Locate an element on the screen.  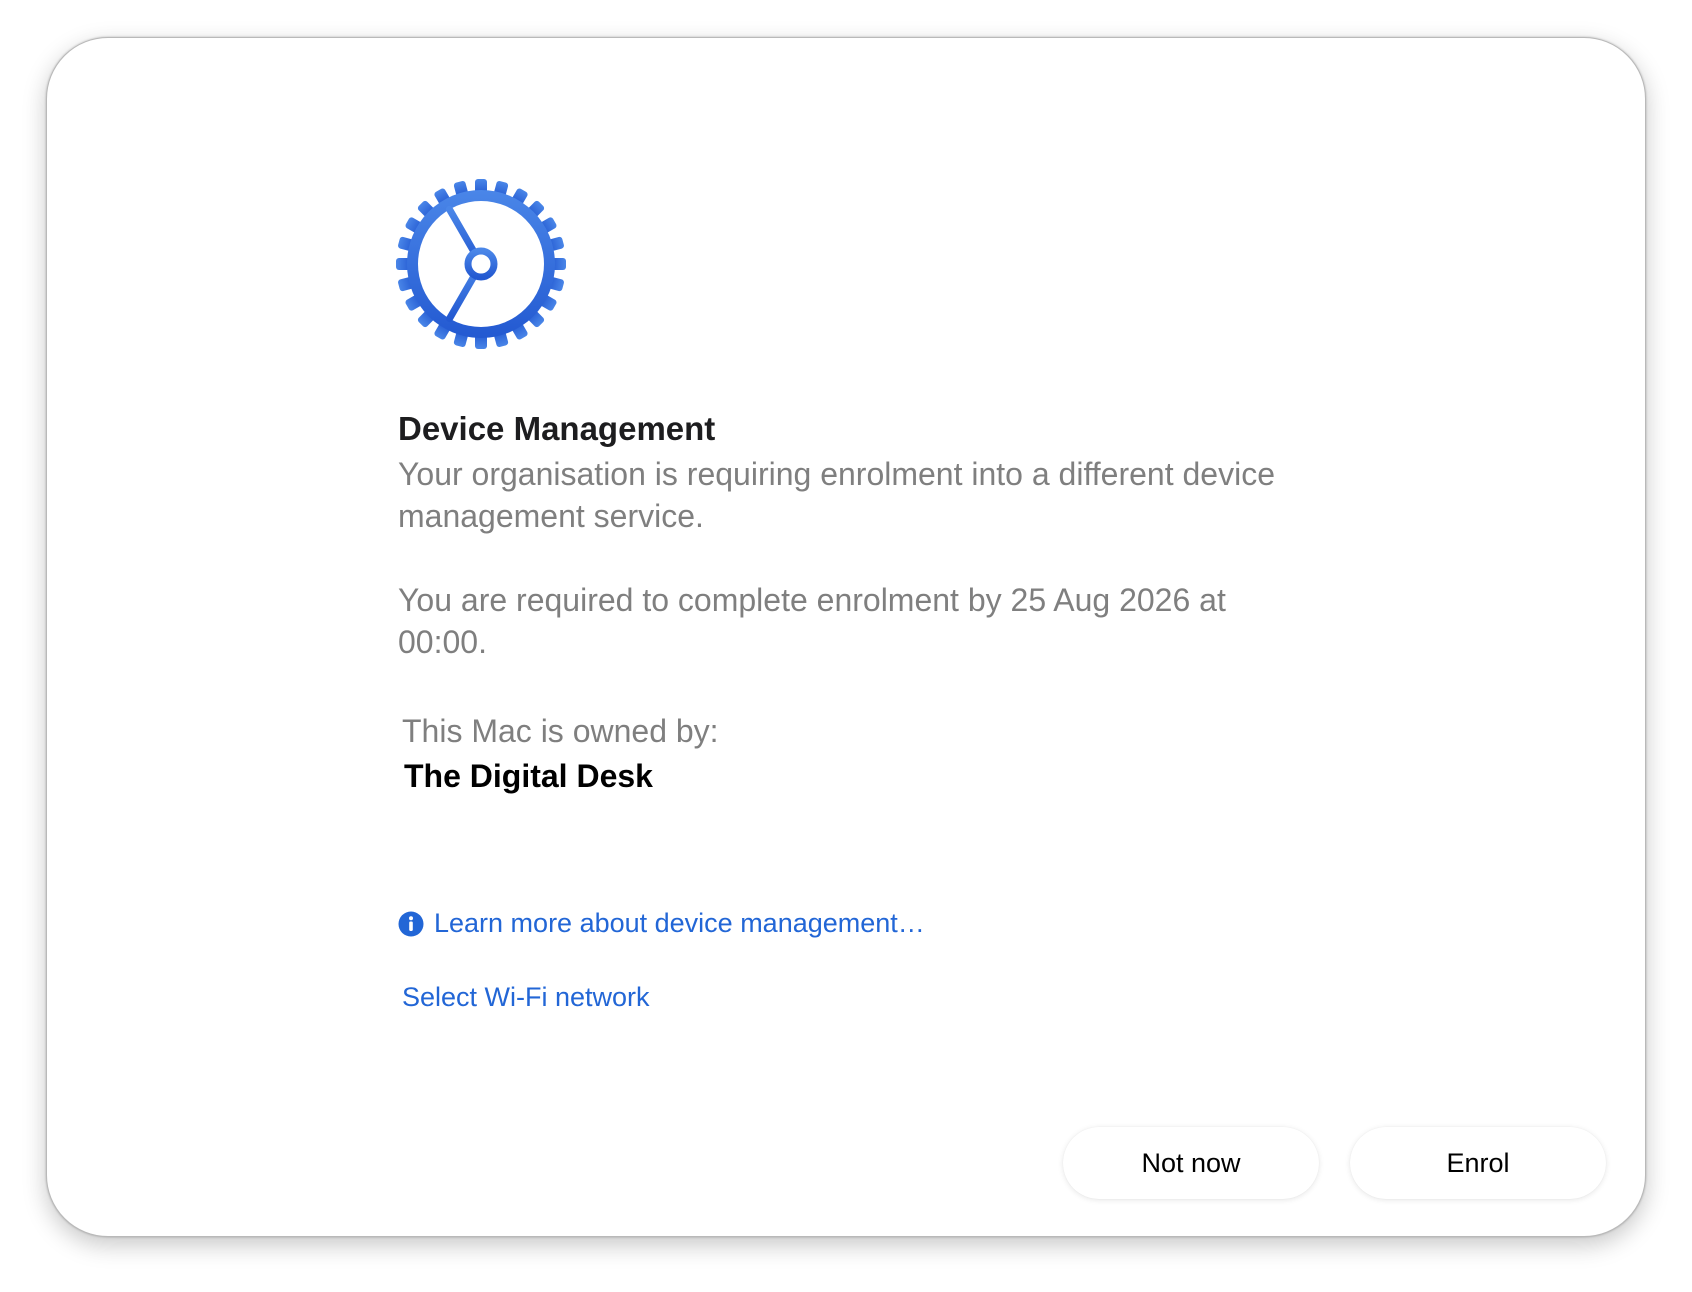
gear-icon is located at coordinates (481, 264).